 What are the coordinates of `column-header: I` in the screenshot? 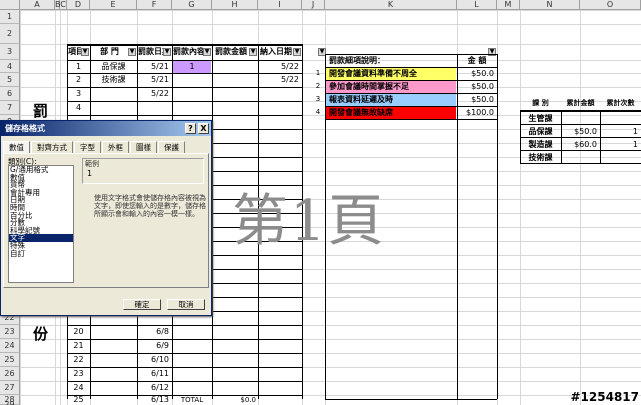 It's located at (280, 5).